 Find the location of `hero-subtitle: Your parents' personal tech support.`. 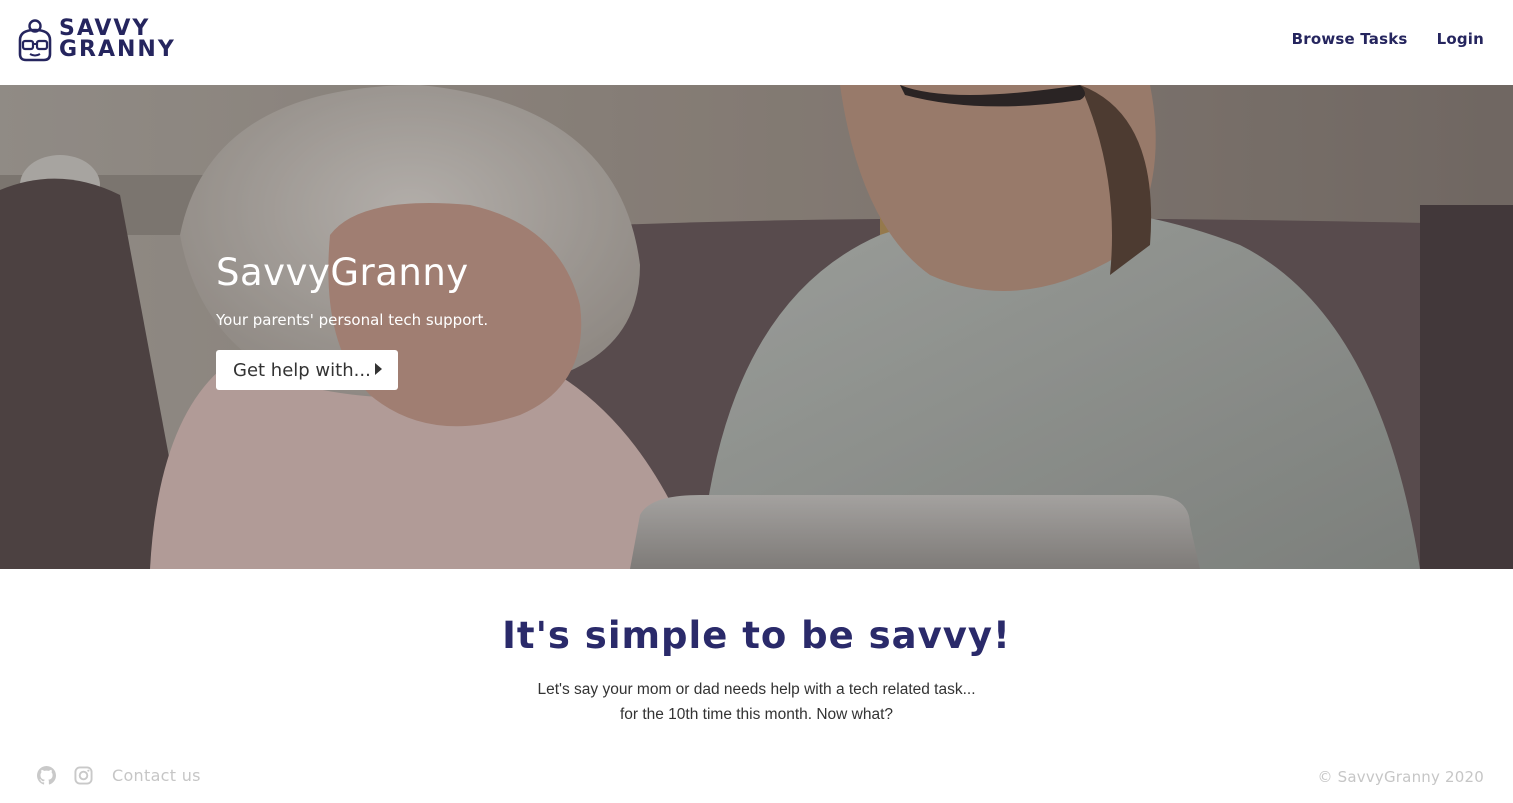

hero-subtitle: Your parents' personal tech support. is located at coordinates (352, 320).